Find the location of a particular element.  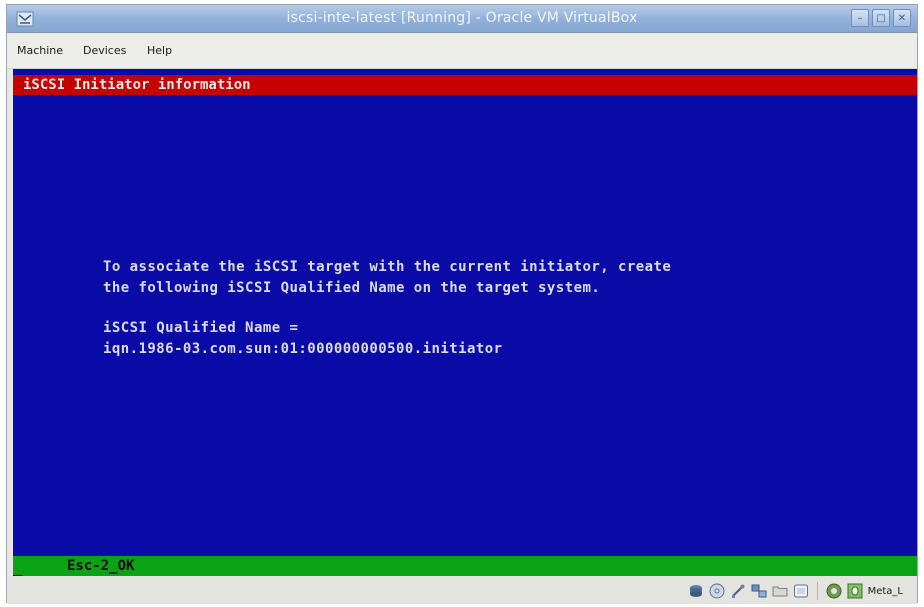

screen-footer-bar: Esc-2_OK is located at coordinates (465, 566).